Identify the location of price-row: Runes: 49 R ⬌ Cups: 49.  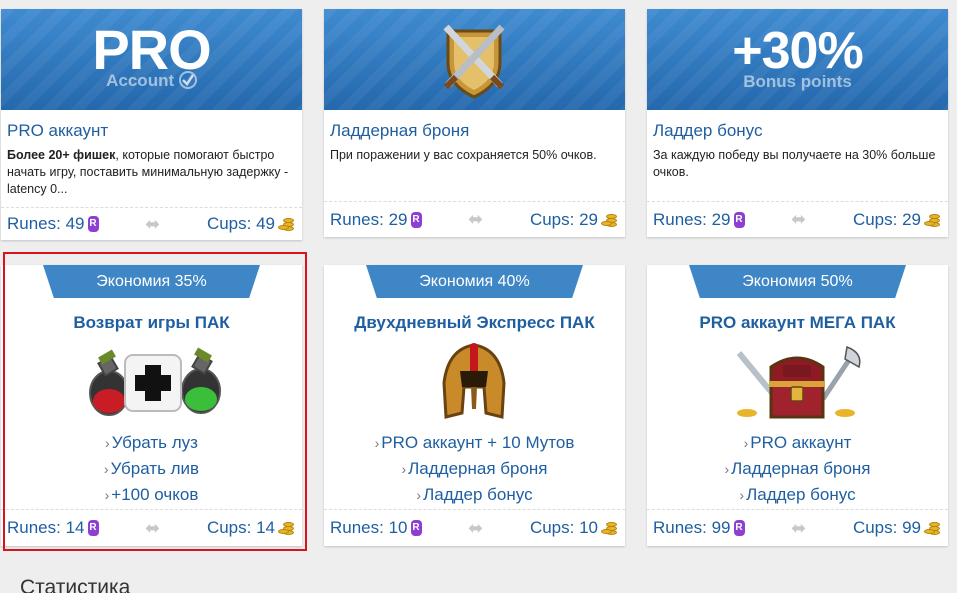
(151, 223).